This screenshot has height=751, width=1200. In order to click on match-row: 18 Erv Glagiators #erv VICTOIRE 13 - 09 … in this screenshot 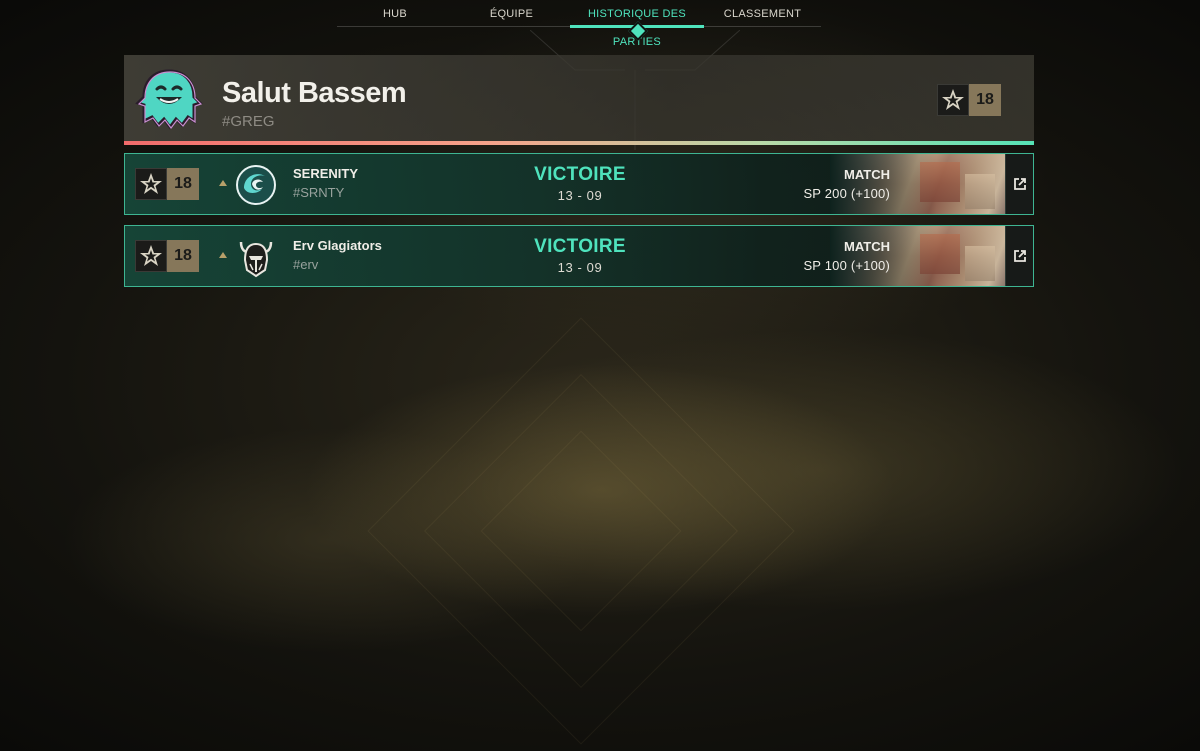, I will do `click(579, 256)`.